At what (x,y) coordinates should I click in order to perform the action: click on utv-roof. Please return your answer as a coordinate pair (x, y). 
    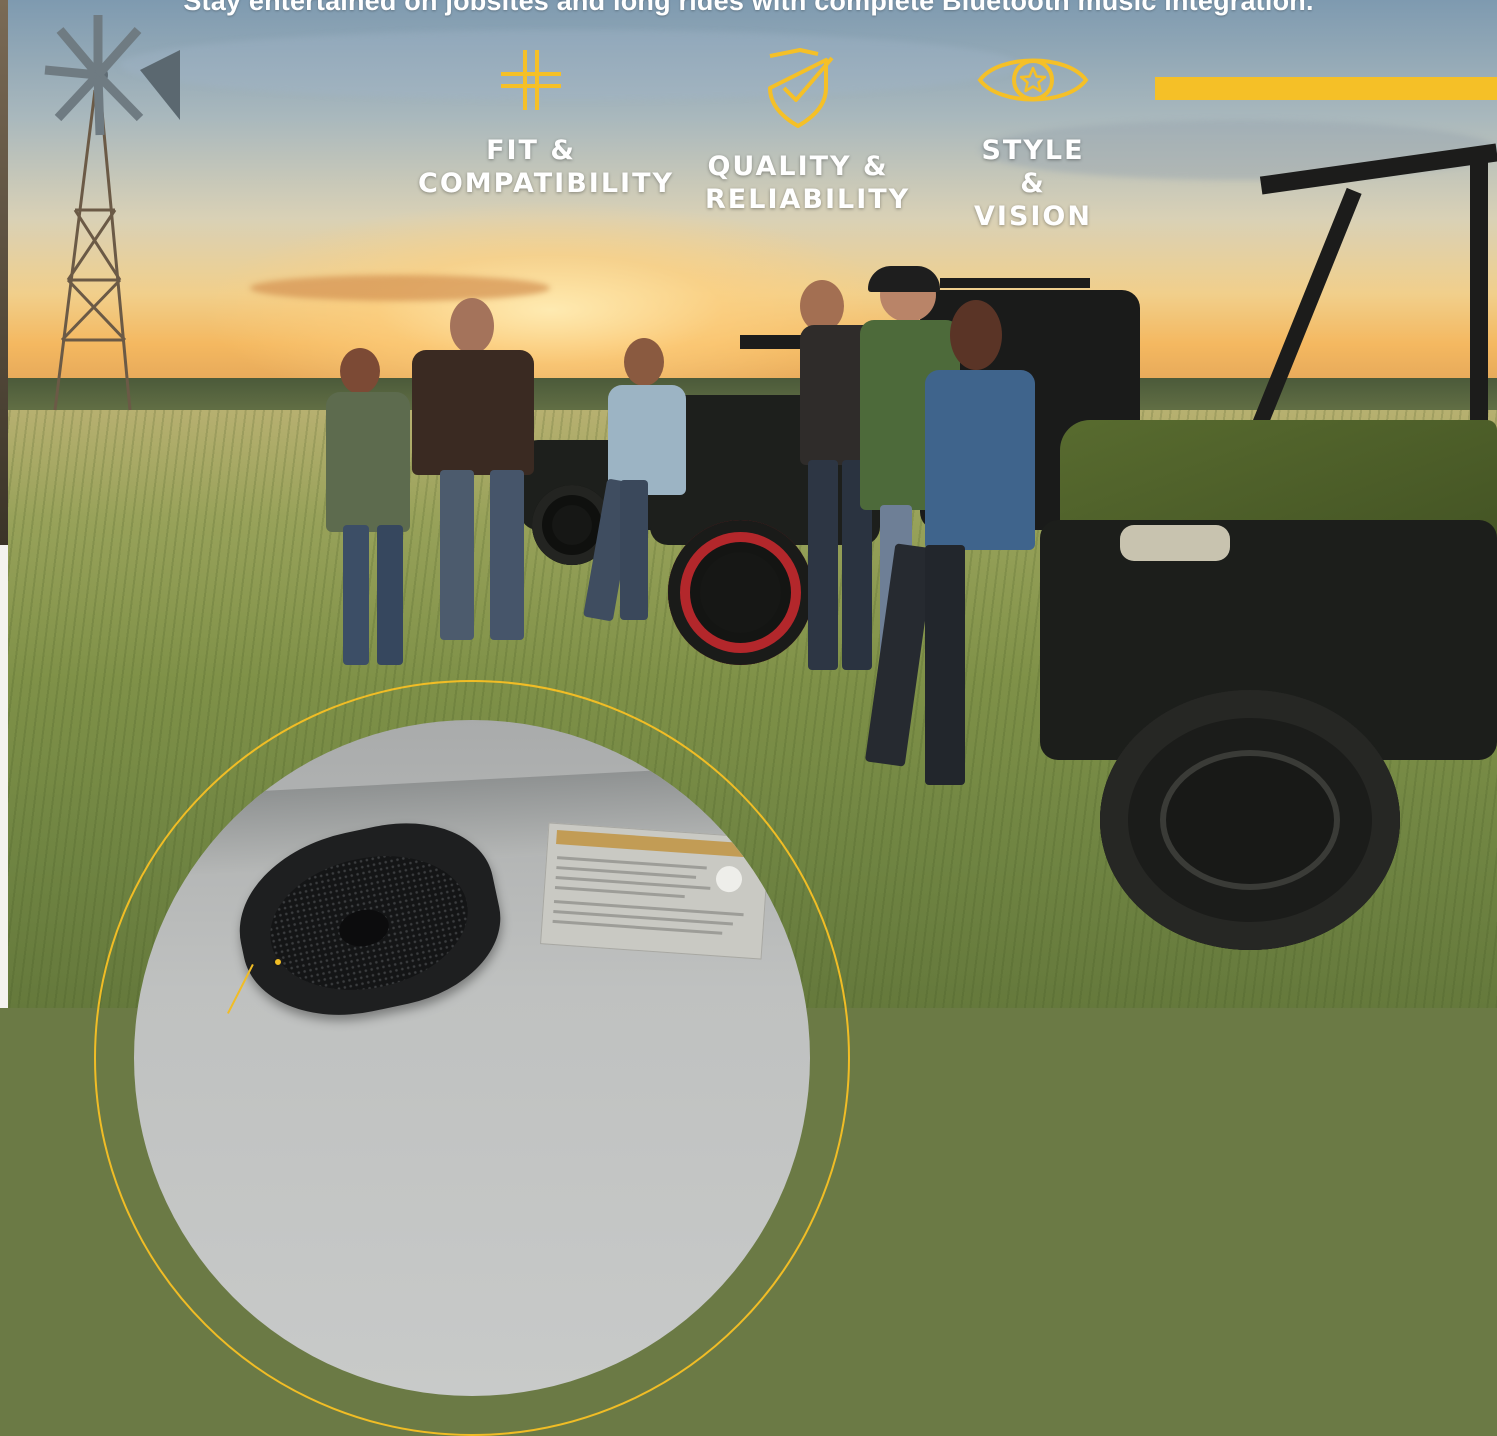
    Looking at the image, I should click on (1015, 283).